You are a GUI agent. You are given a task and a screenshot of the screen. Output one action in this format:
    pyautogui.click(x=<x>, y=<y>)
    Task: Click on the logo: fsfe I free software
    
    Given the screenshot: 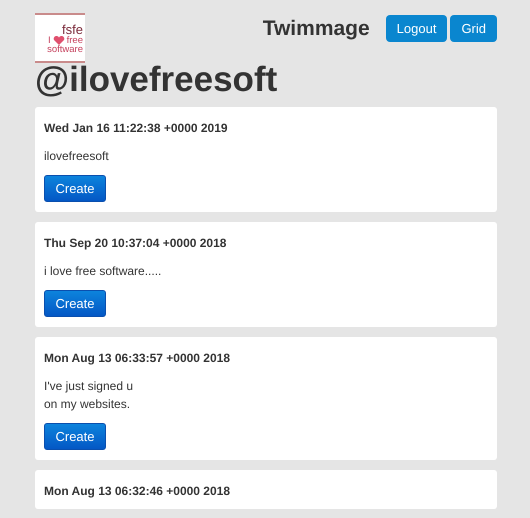 What is the action you would take?
    pyautogui.click(x=60, y=38)
    